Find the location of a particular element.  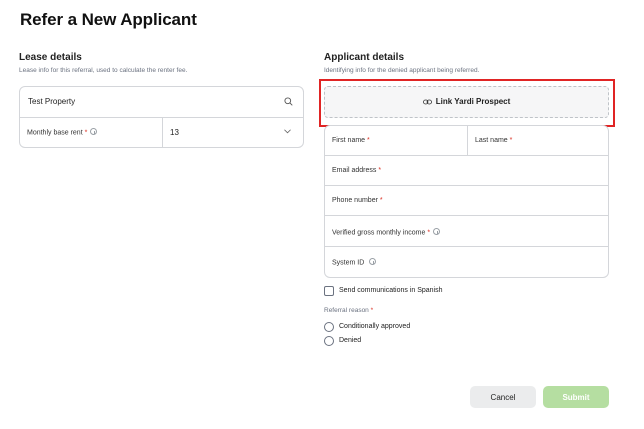

monthly-rent-value: 13 is located at coordinates (174, 132).